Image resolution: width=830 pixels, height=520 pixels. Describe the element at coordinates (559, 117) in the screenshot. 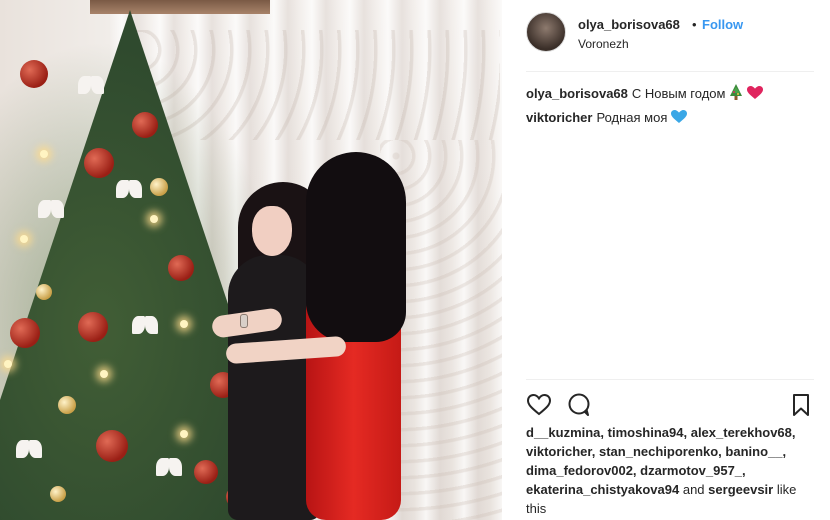

I see `comment-username: viktoricher` at that location.